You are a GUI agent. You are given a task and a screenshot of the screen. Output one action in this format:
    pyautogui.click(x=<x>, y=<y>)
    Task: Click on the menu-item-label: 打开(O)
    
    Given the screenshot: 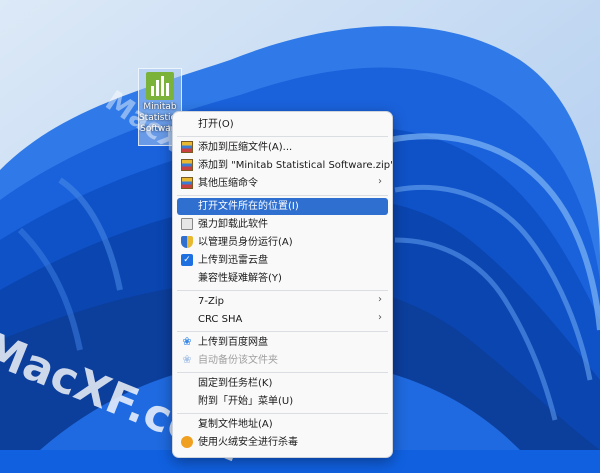 What is the action you would take?
    pyautogui.click(x=216, y=124)
    